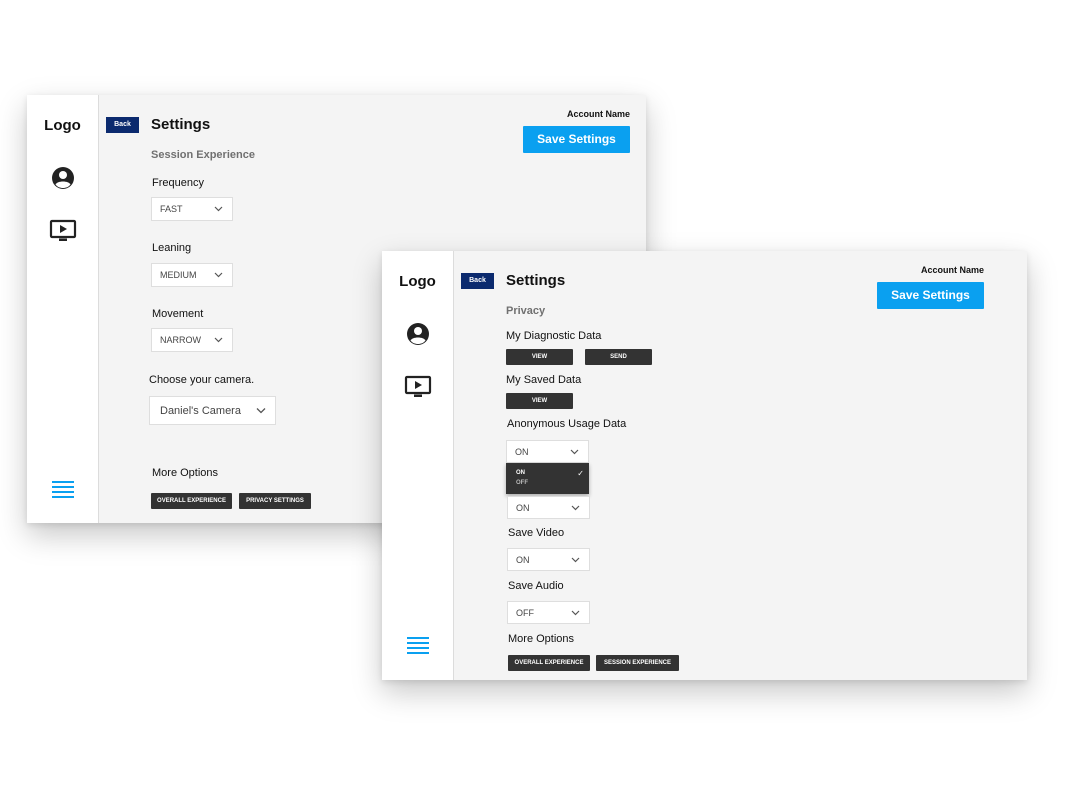  I want to click on anonymous-usage-value: ON, so click(522, 451).